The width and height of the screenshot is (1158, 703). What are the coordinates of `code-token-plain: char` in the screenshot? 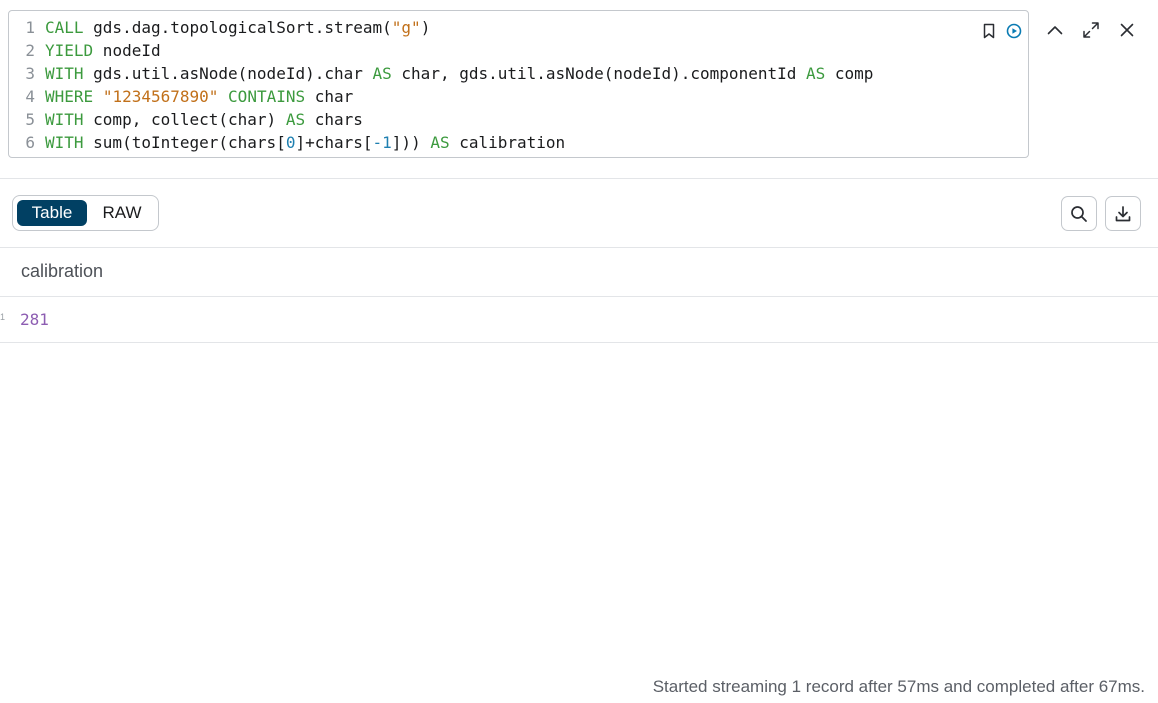 It's located at (329, 96).